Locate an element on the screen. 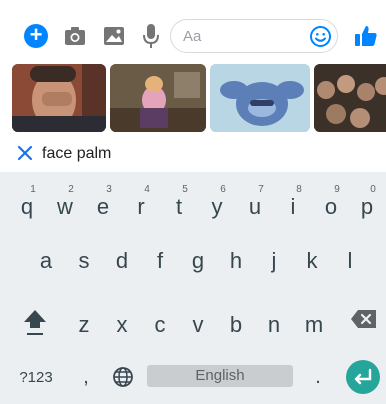  key-r: 4r is located at coordinates (141, 202).